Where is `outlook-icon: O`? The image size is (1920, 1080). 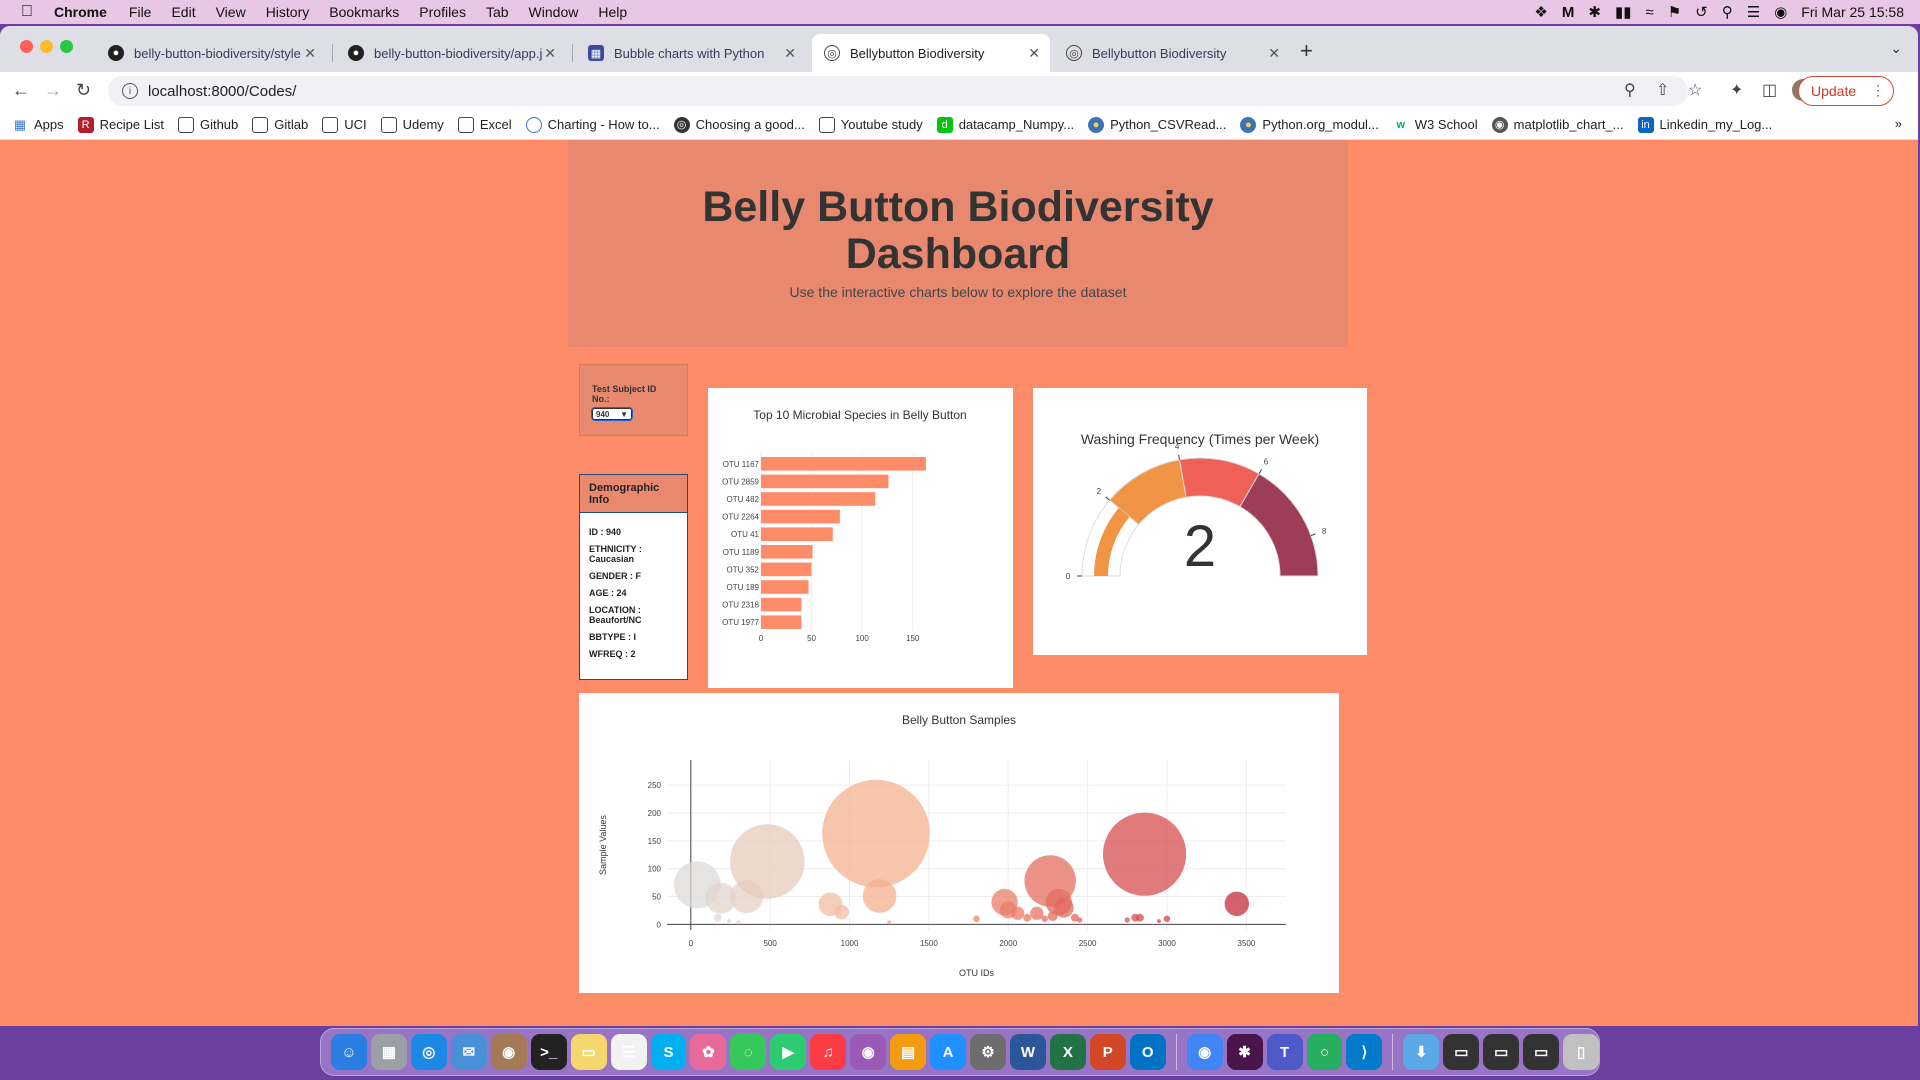
outlook-icon: O is located at coordinates (1147, 1052).